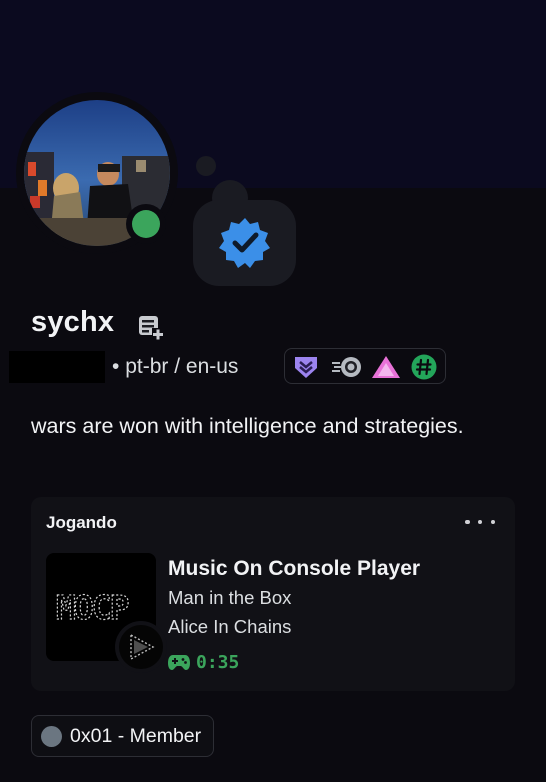 This screenshot has width=546, height=782. I want to click on elapsed-time: 0:35, so click(218, 662).